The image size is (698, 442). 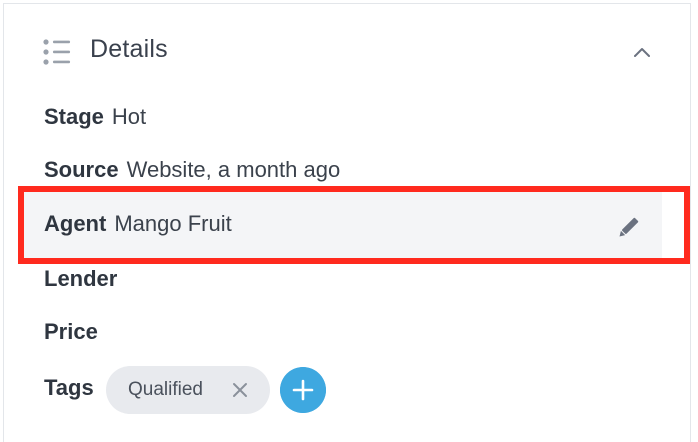 I want to click on list-icon, so click(x=56, y=52).